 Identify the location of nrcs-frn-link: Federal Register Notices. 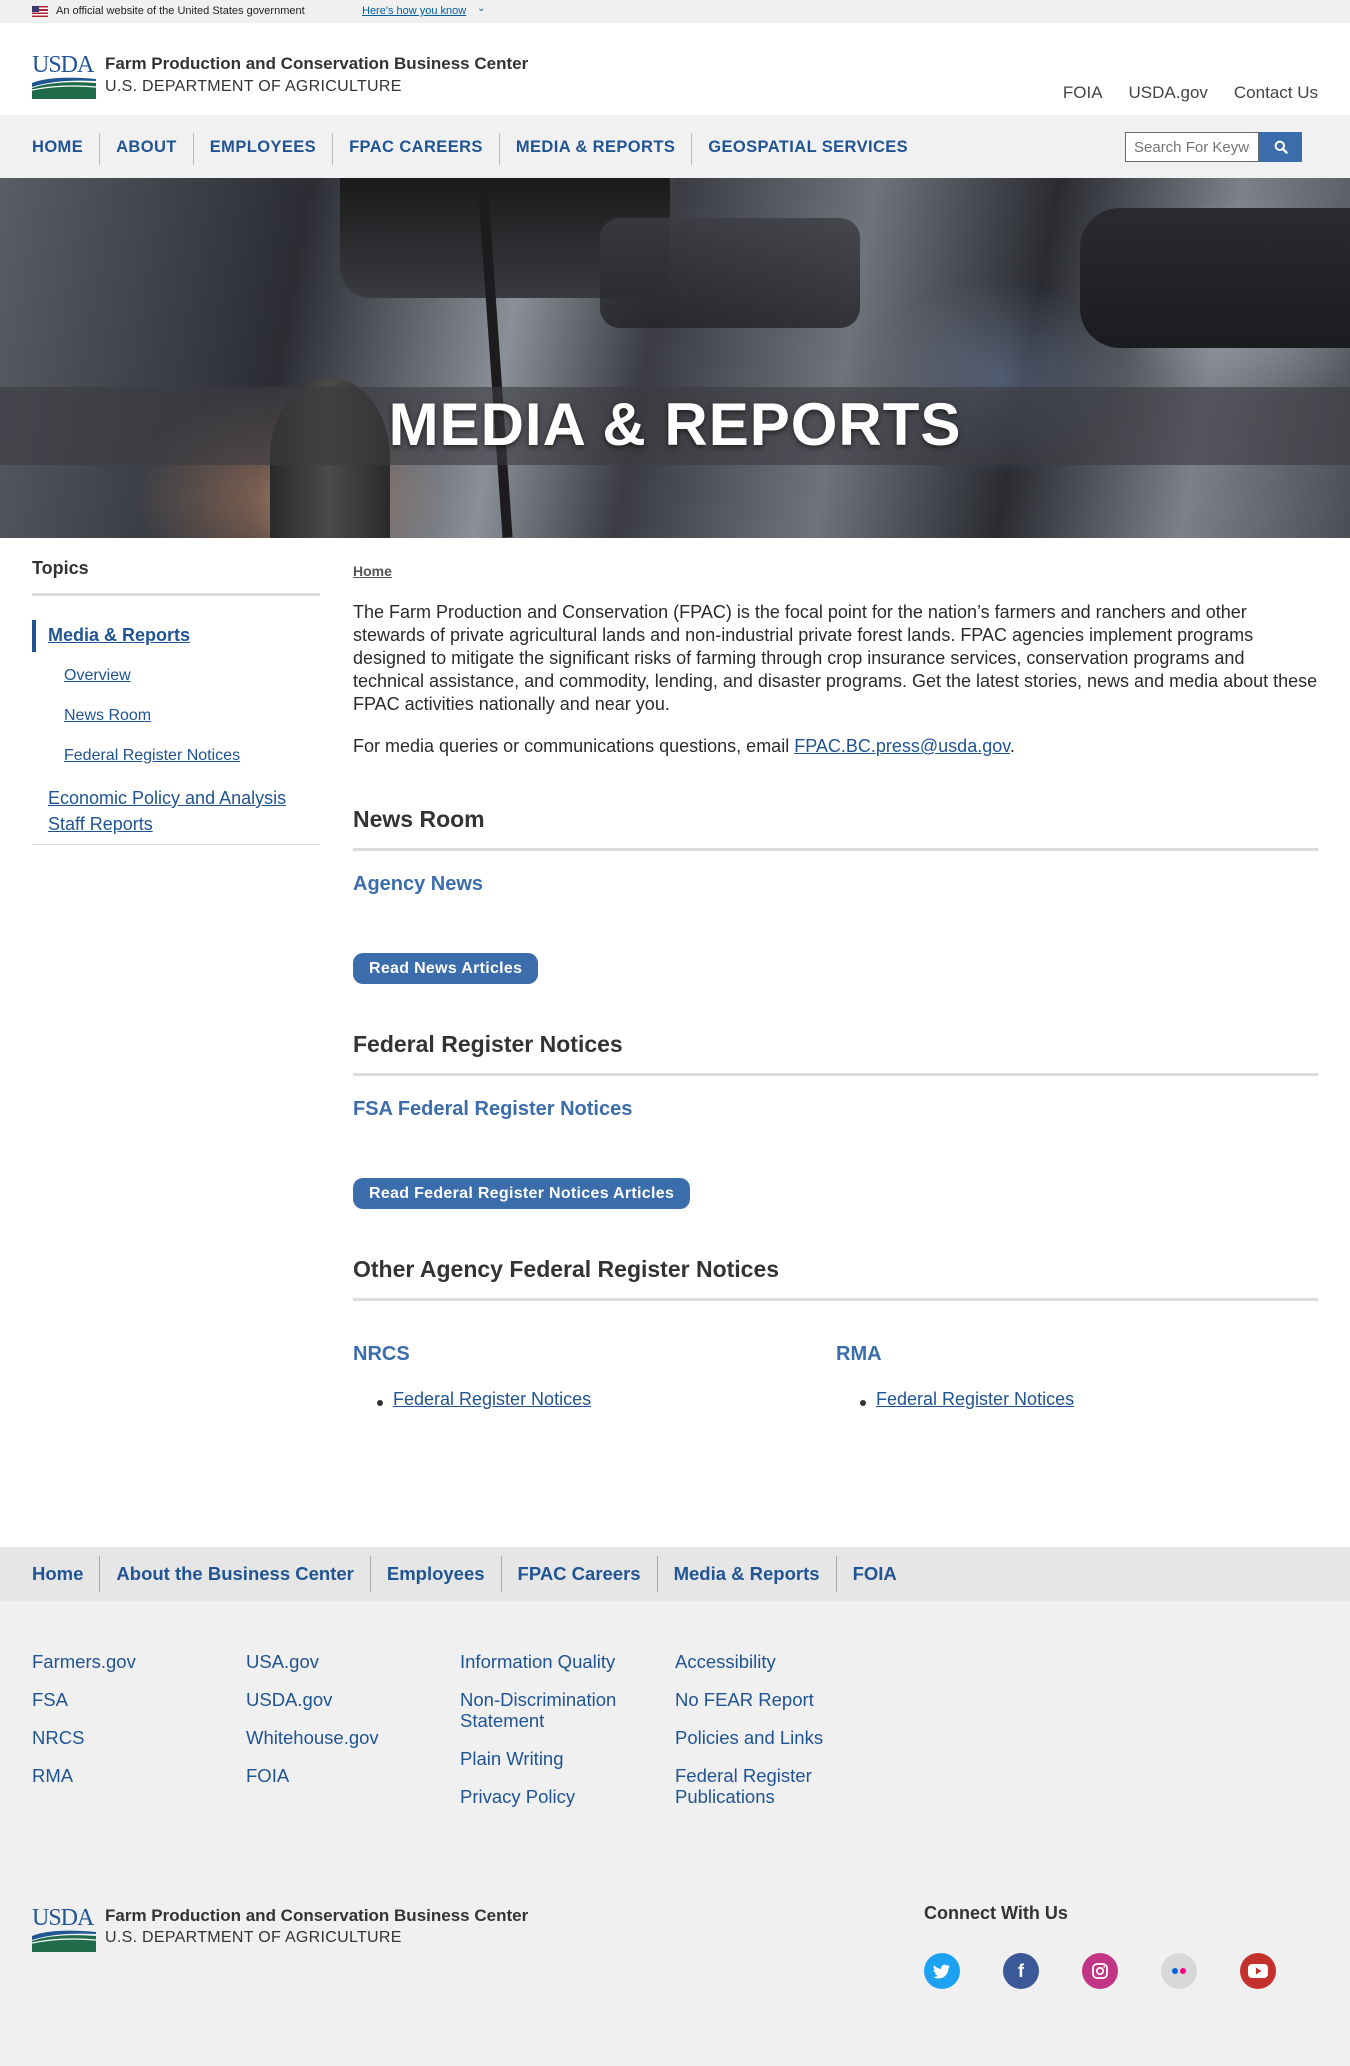
(492, 1399).